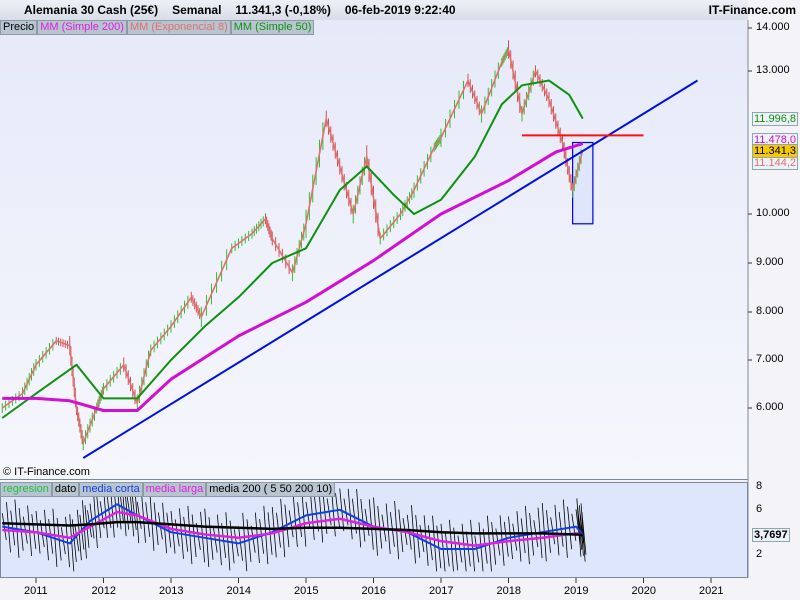 Image resolution: width=800 pixels, height=600 pixels. What do you see at coordinates (576, 591) in the screenshot?
I see `year-label: 2019` at bounding box center [576, 591].